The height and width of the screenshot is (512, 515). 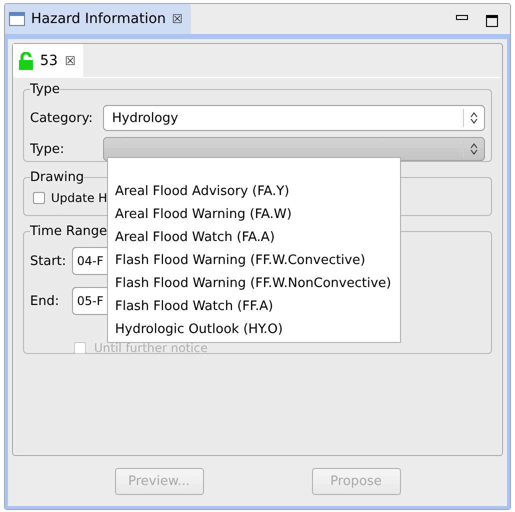 What do you see at coordinates (257, 237) in the screenshot?
I see `dropdown-option: Areal Flood Watch (FA.A)` at bounding box center [257, 237].